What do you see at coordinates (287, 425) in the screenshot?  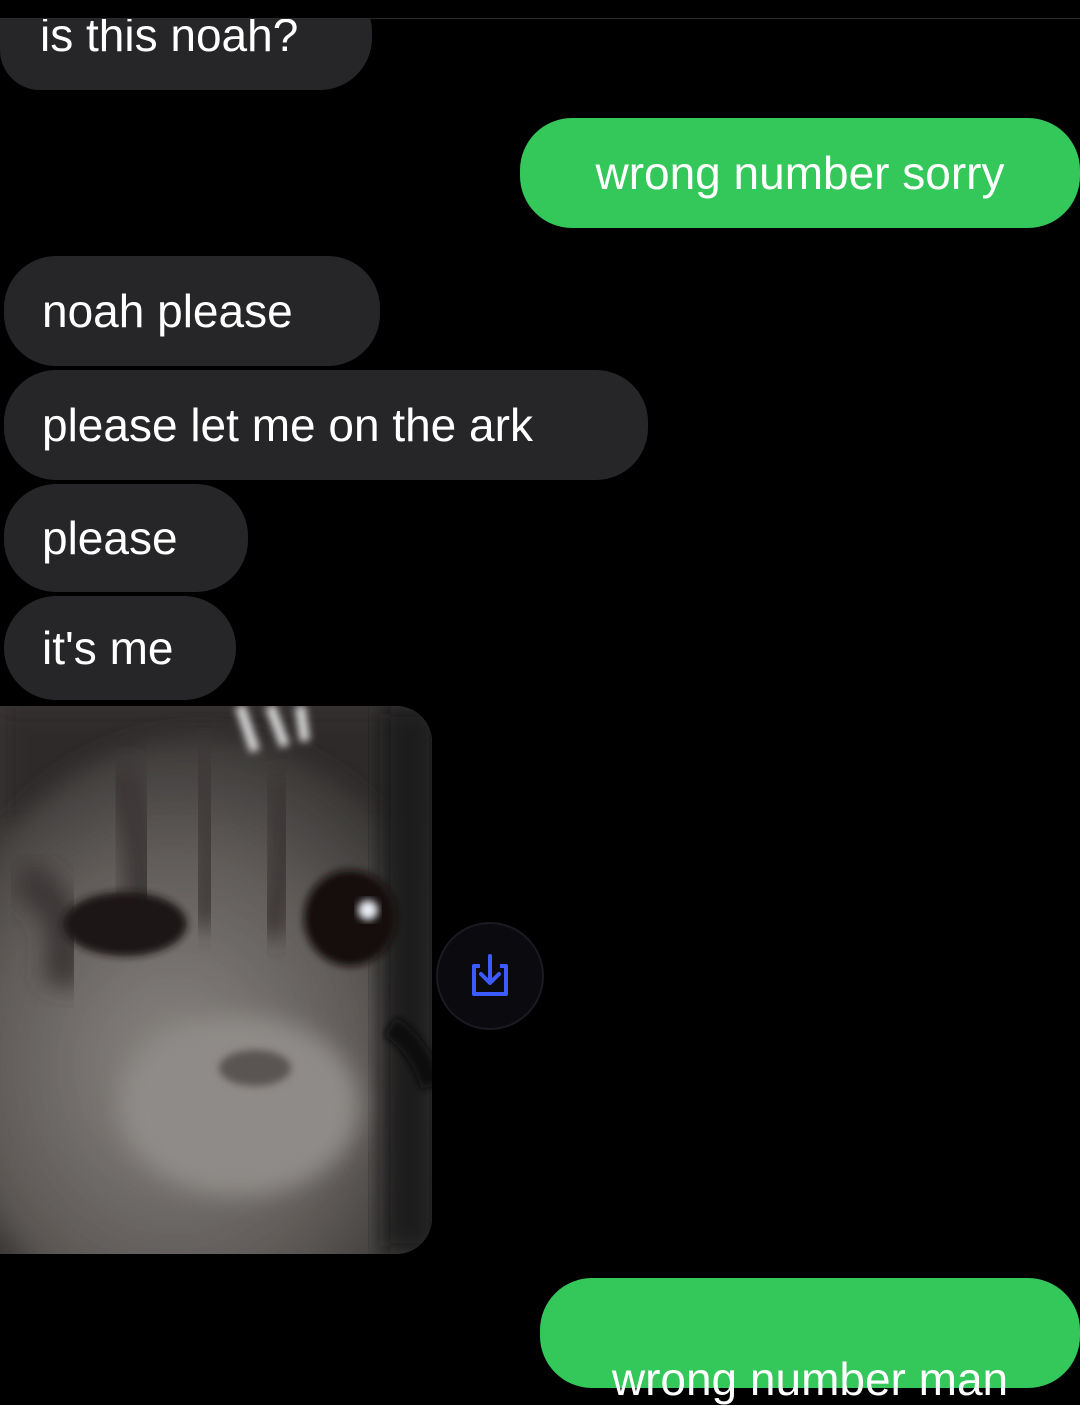 I see `message-text: please let me on the ark` at bounding box center [287, 425].